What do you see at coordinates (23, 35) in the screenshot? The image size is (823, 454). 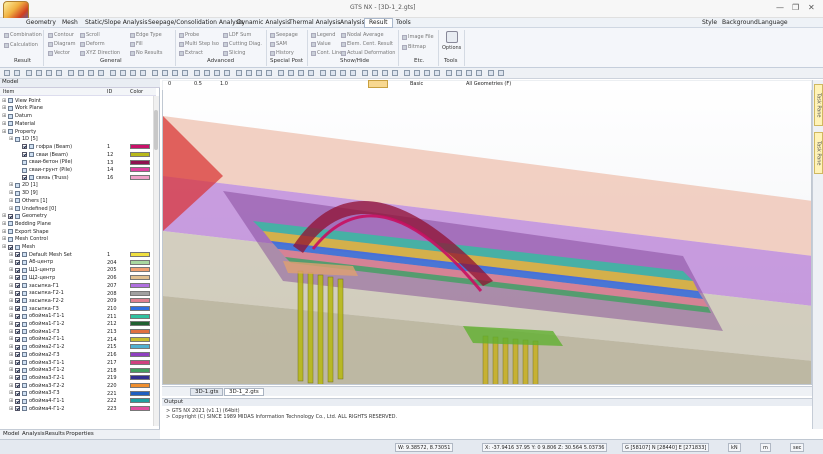 I see `ribbon-combination: Combination` at bounding box center [23, 35].